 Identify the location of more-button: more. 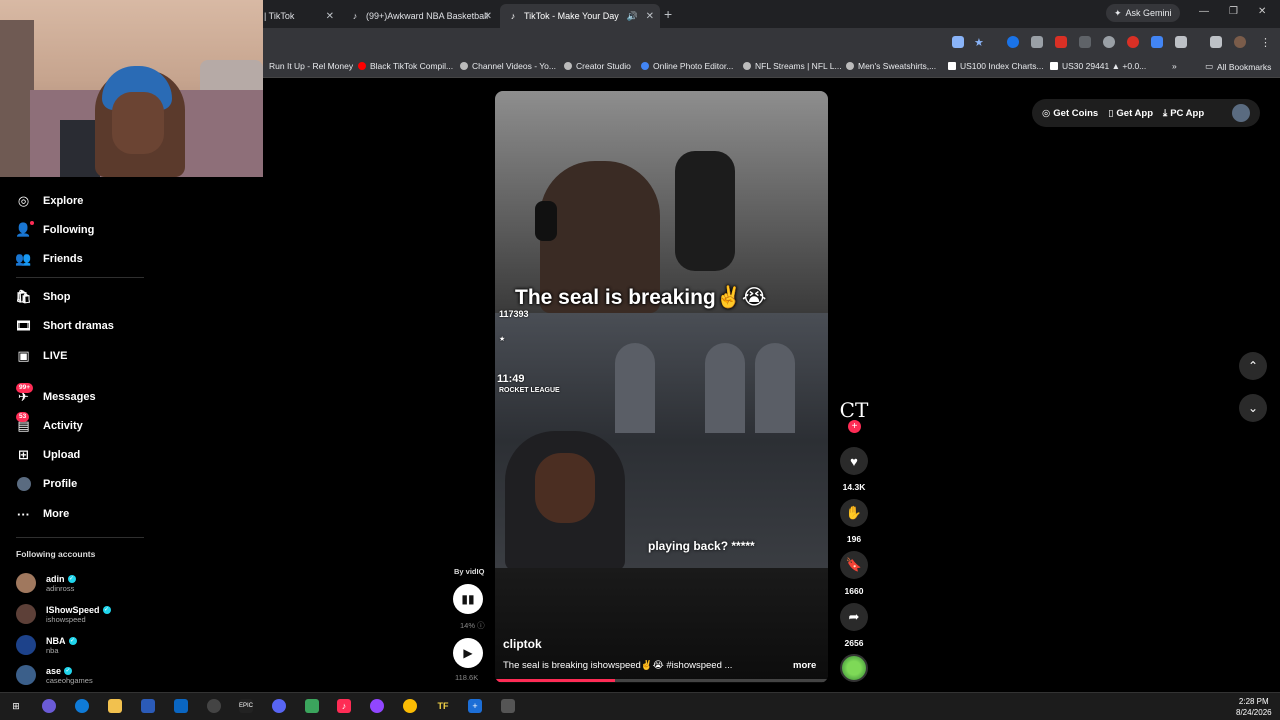
(804, 665).